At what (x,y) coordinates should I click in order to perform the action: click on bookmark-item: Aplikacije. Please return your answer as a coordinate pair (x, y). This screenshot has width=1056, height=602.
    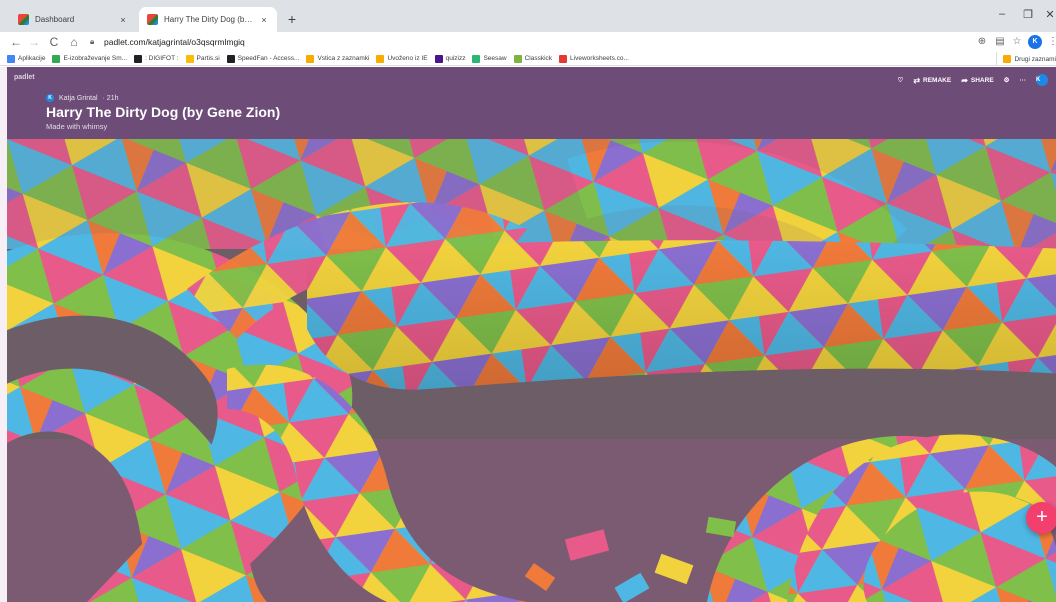
    Looking at the image, I should click on (26, 58).